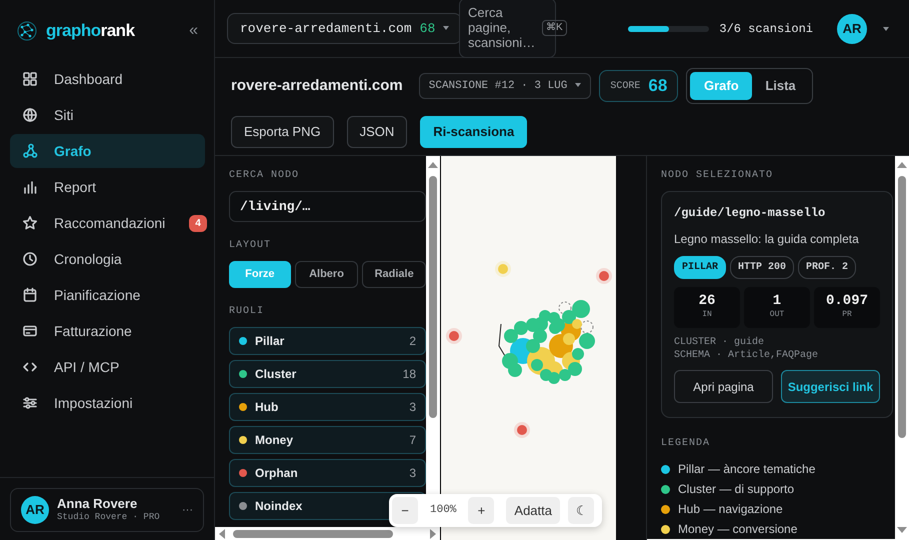 The image size is (909, 540). What do you see at coordinates (686, 444) in the screenshot?
I see `section-label: LEGENDA` at bounding box center [686, 444].